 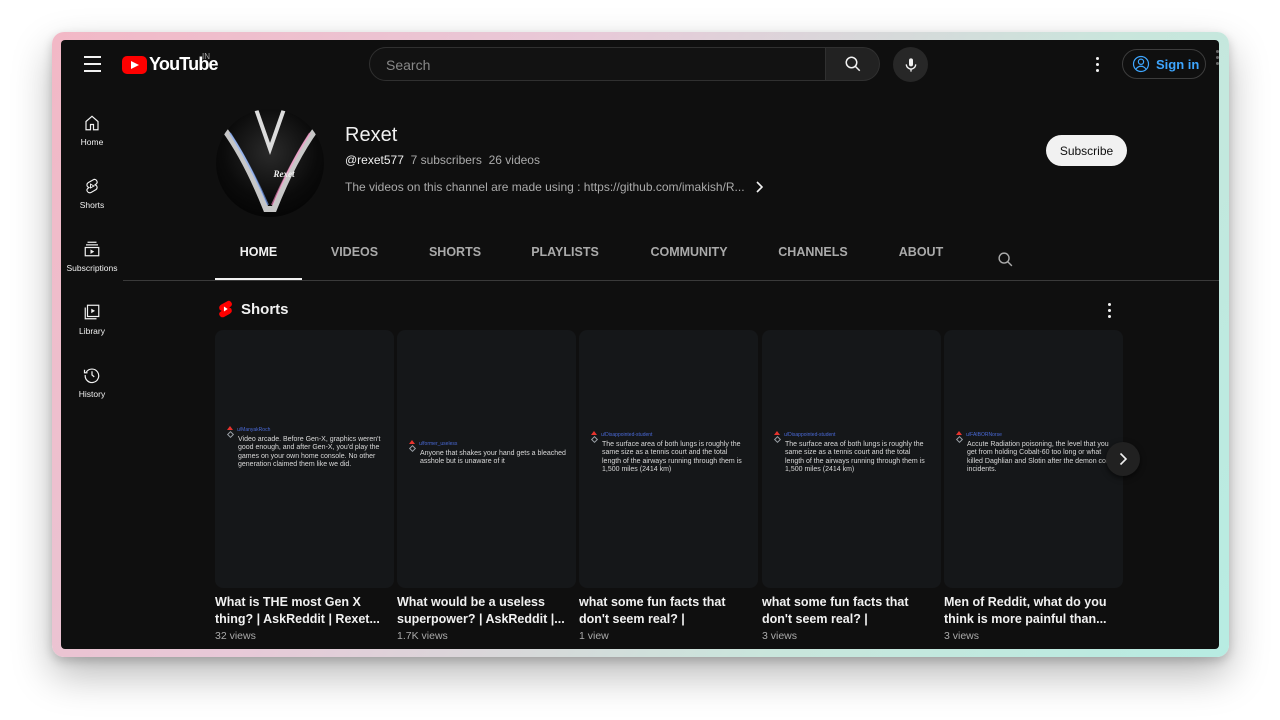 What do you see at coordinates (258, 260) in the screenshot?
I see `tab-home: HOME` at bounding box center [258, 260].